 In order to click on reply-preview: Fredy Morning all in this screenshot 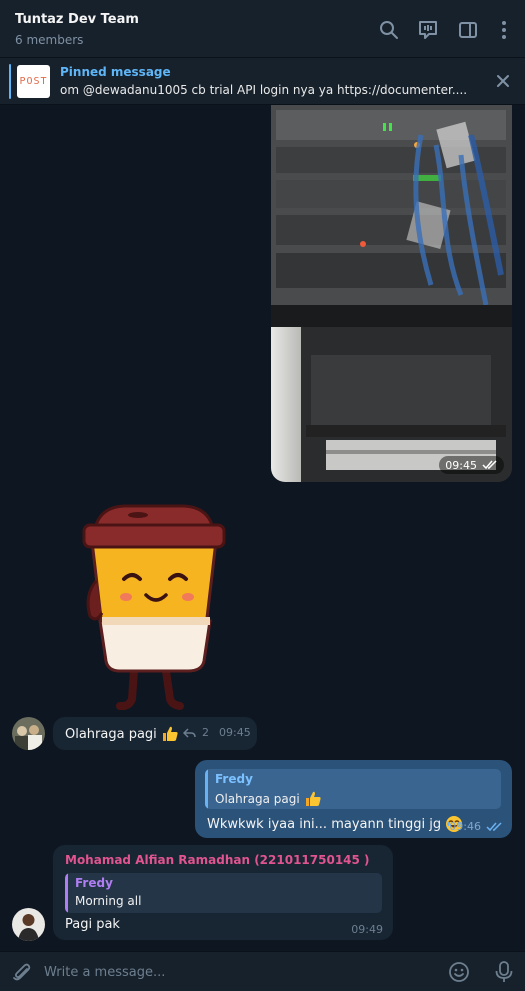, I will do `click(223, 893)`.